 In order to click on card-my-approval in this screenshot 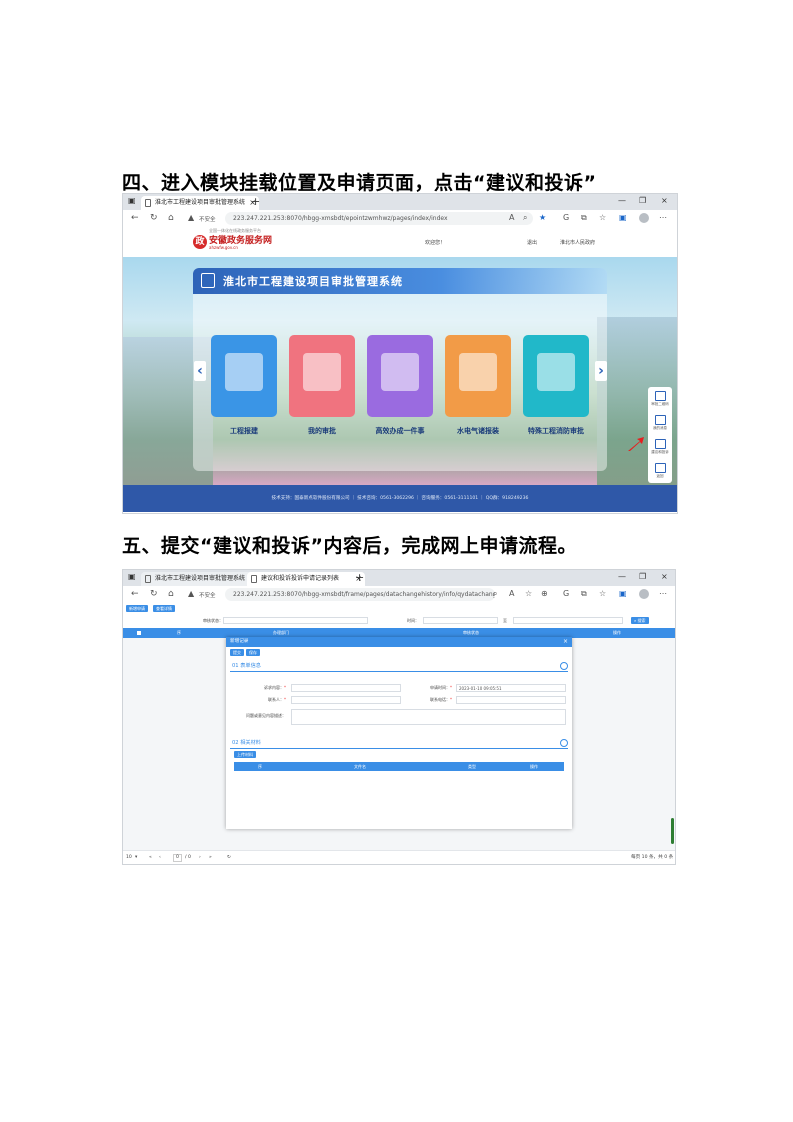, I will do `click(322, 376)`.